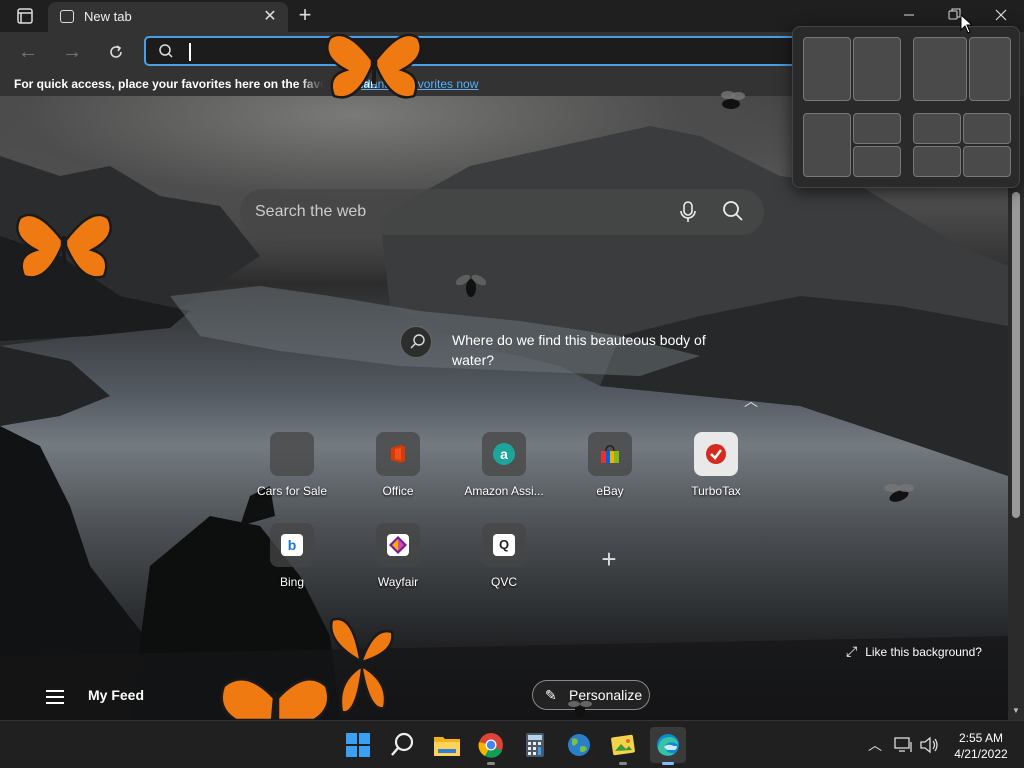 This screenshot has width=1024, height=768. What do you see at coordinates (492, 51) in the screenshot?
I see `address-input` at bounding box center [492, 51].